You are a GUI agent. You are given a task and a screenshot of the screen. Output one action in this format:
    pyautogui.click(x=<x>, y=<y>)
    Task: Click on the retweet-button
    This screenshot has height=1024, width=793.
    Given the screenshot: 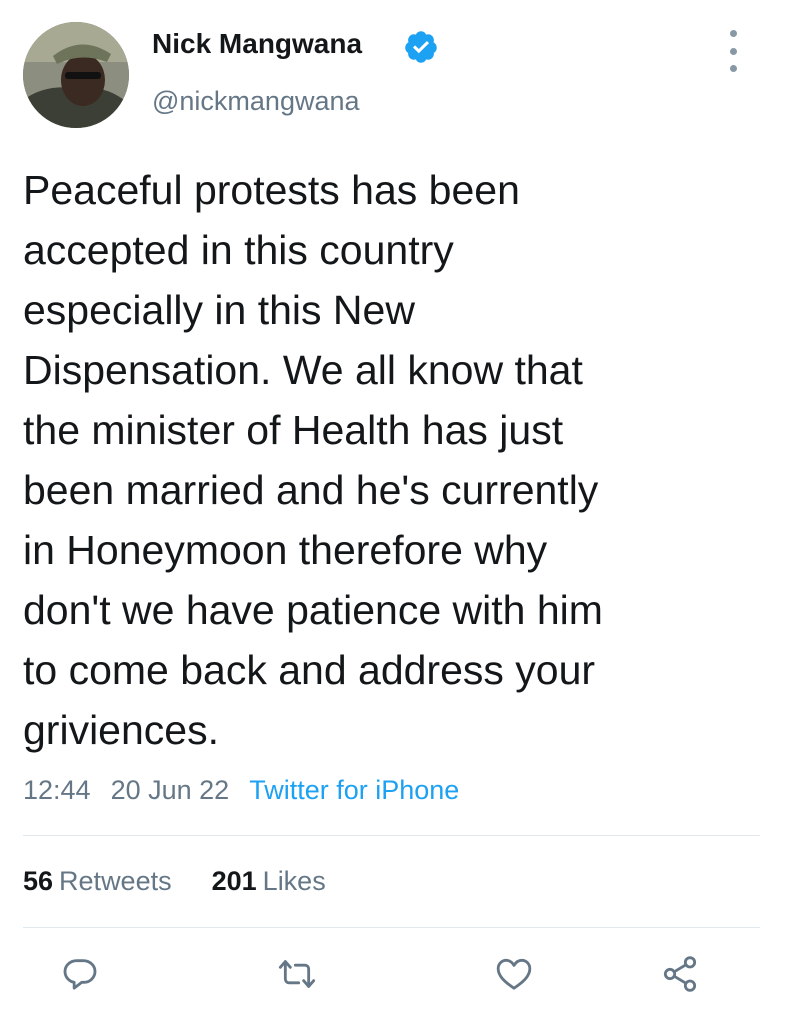 What is the action you would take?
    pyautogui.click(x=297, y=974)
    